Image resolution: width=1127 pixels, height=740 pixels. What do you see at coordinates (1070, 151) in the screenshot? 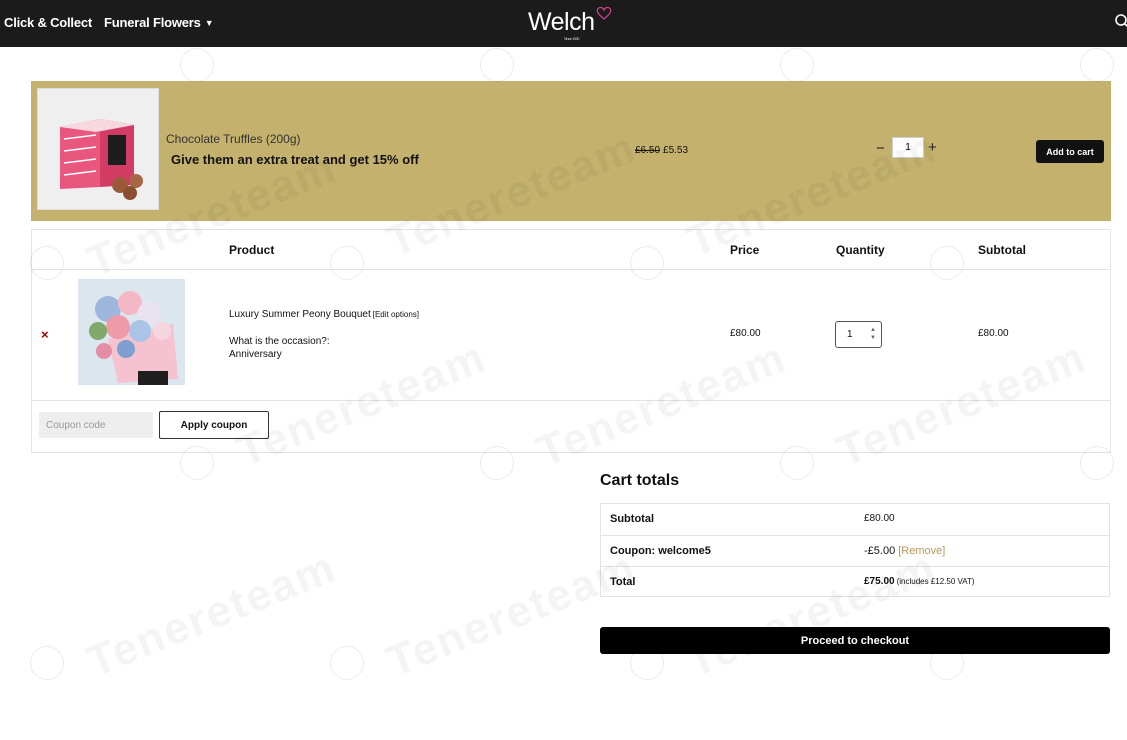
I see `add-to-cart-button: Add to cart` at bounding box center [1070, 151].